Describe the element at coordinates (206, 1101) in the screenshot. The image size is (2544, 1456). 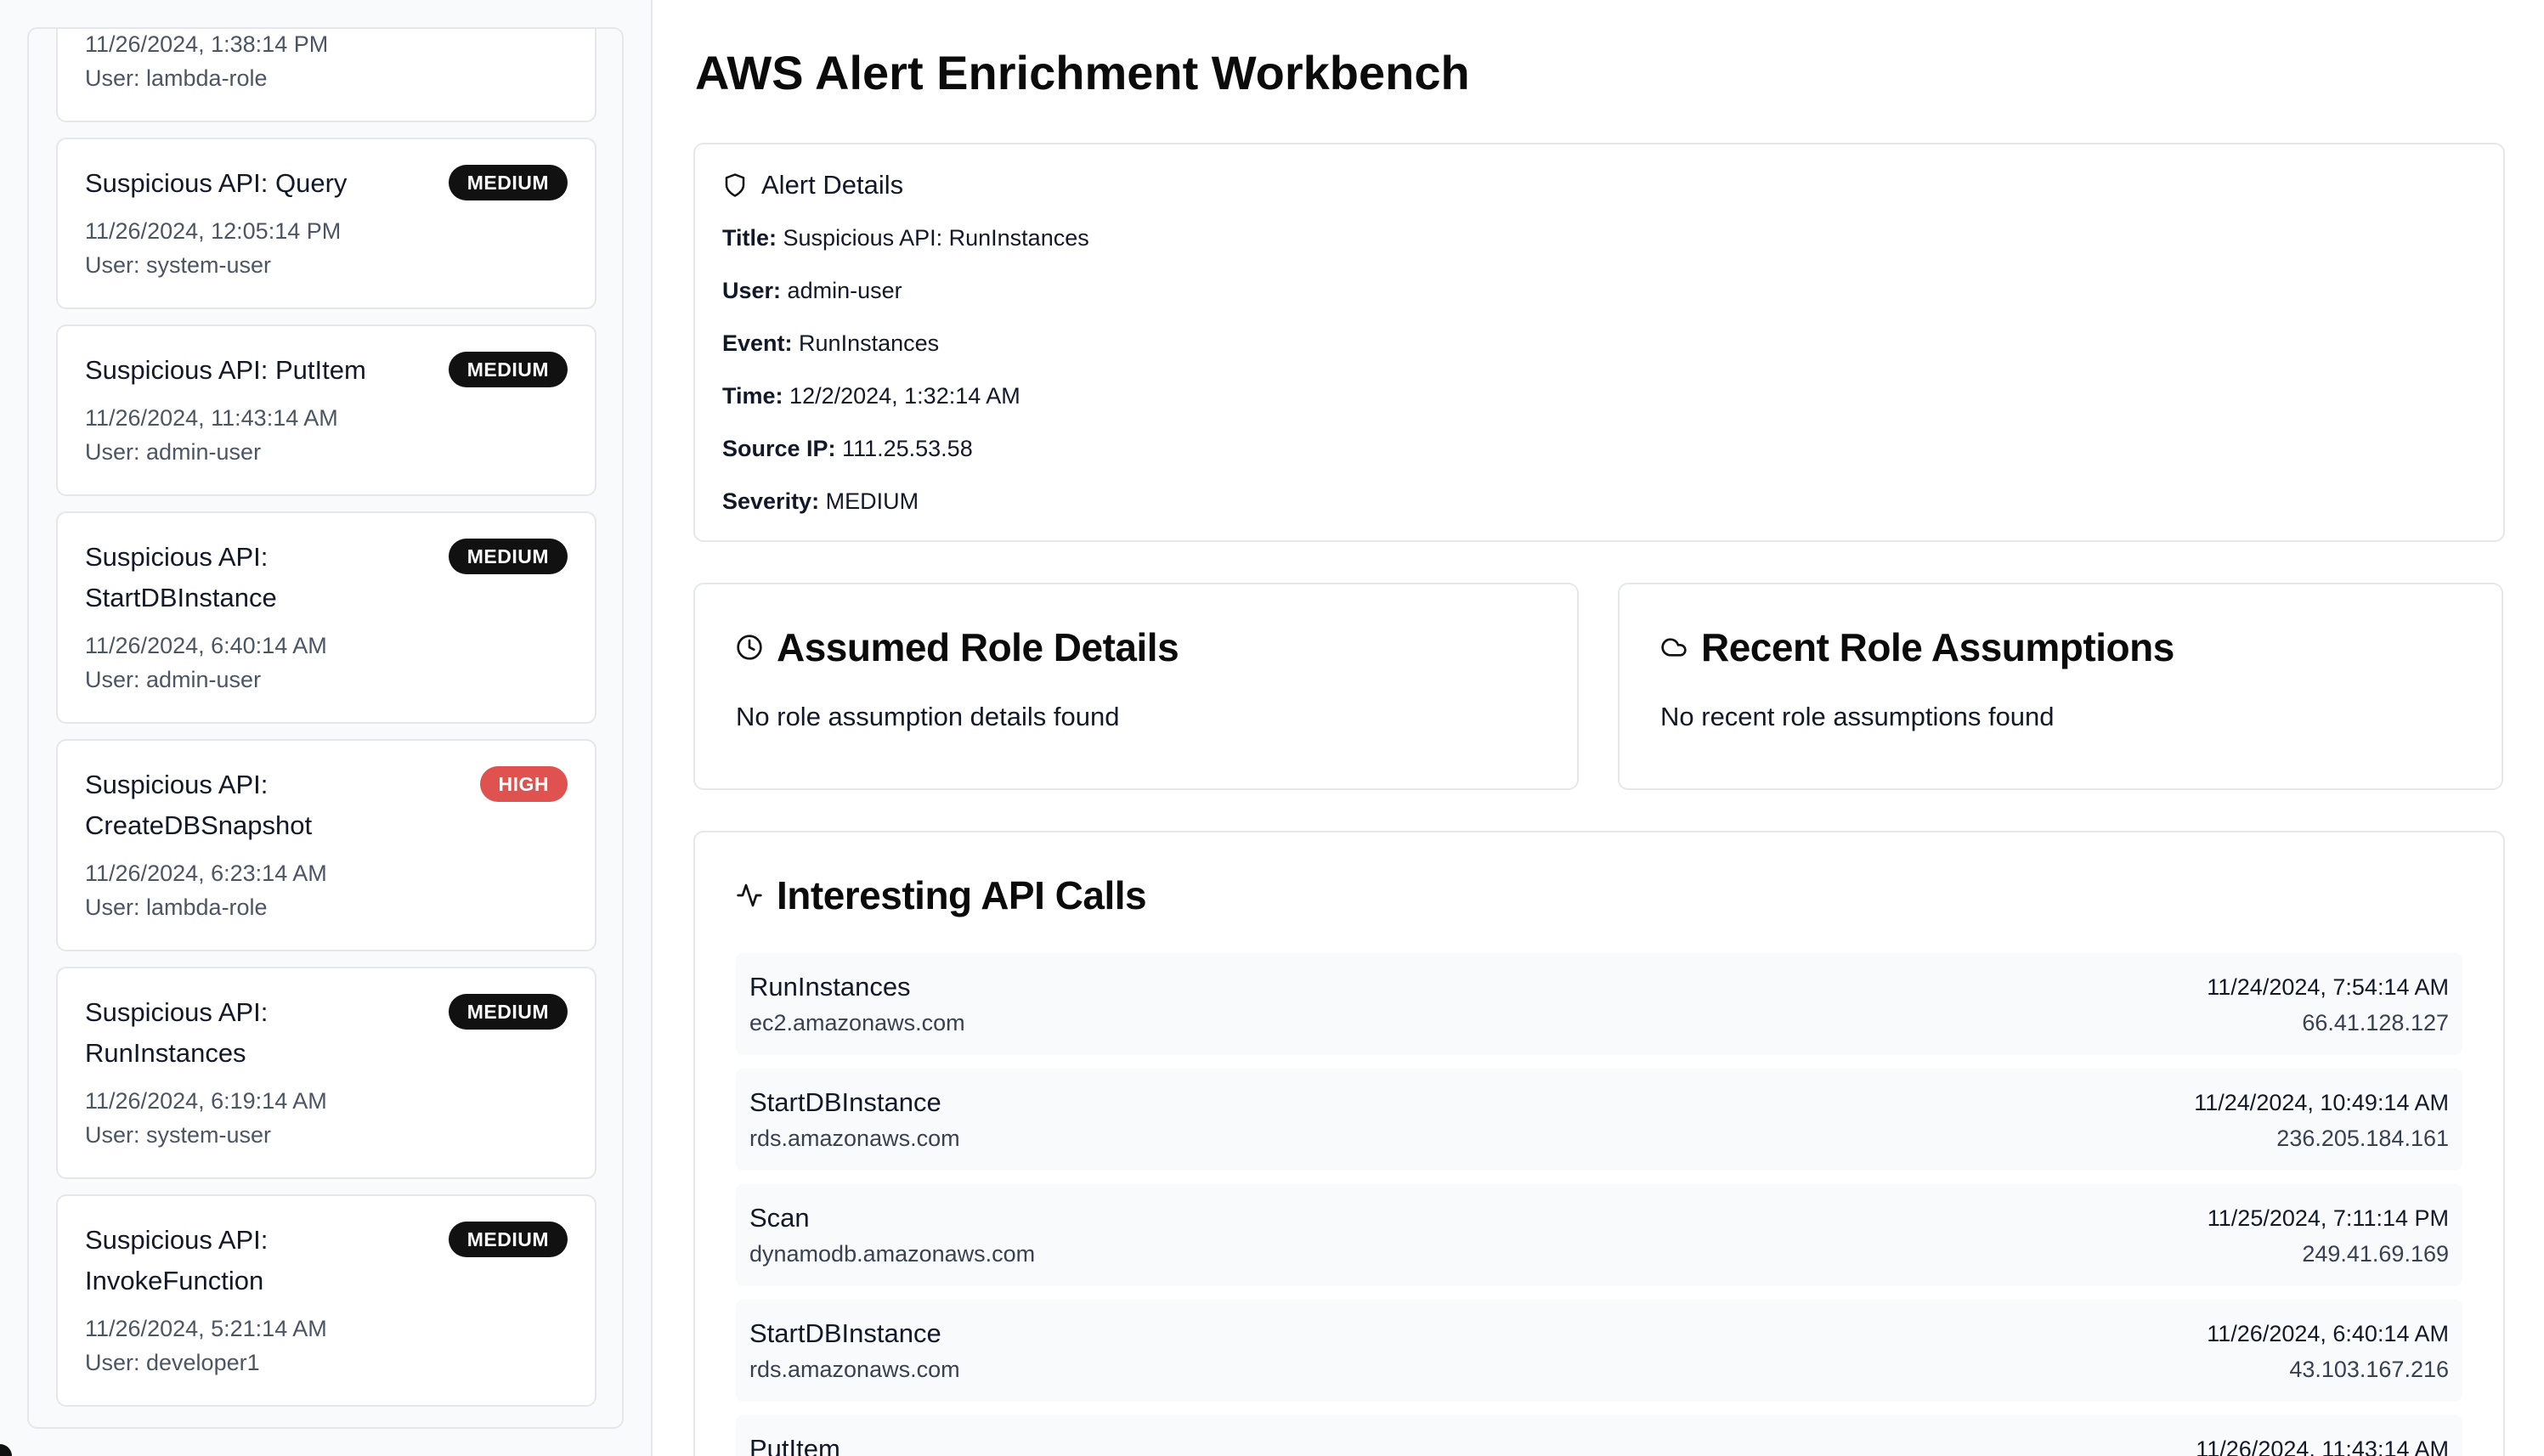
I see `alert-time: 11/26/2024, 6:19:14 AM` at that location.